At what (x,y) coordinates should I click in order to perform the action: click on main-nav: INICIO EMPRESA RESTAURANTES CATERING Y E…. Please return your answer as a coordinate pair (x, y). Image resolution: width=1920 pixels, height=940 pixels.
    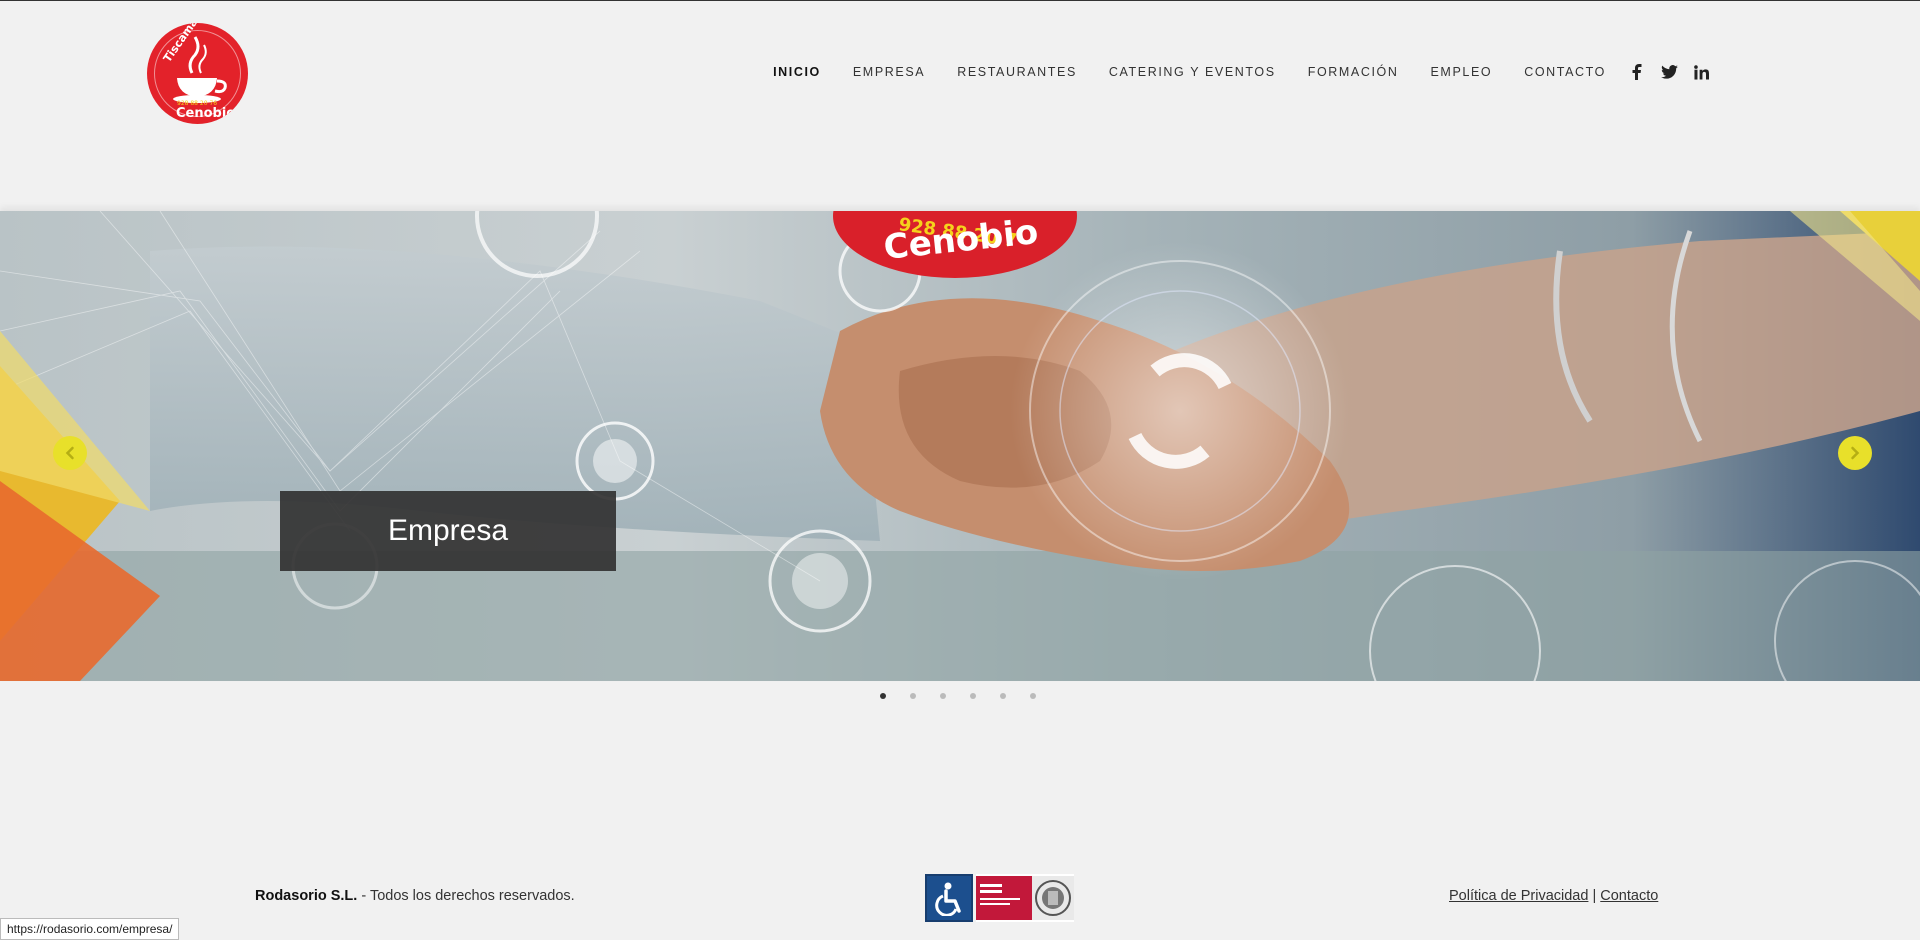
    Looking at the image, I should click on (1242, 72).